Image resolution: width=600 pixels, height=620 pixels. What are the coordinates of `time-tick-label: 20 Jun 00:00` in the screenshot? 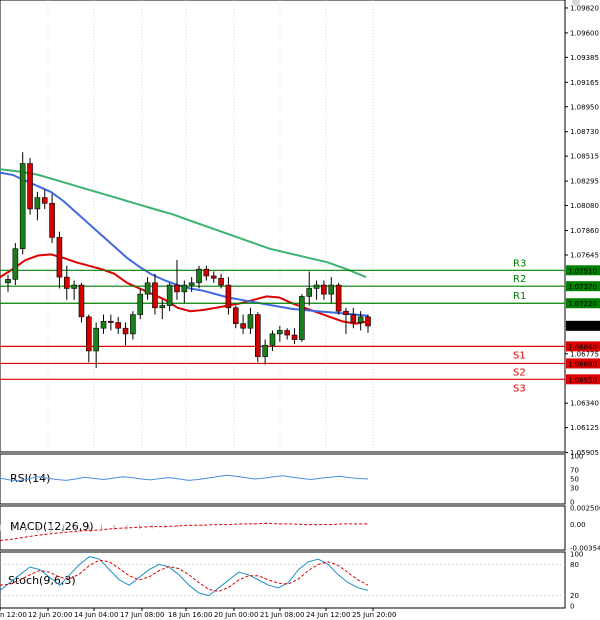 It's located at (236, 615).